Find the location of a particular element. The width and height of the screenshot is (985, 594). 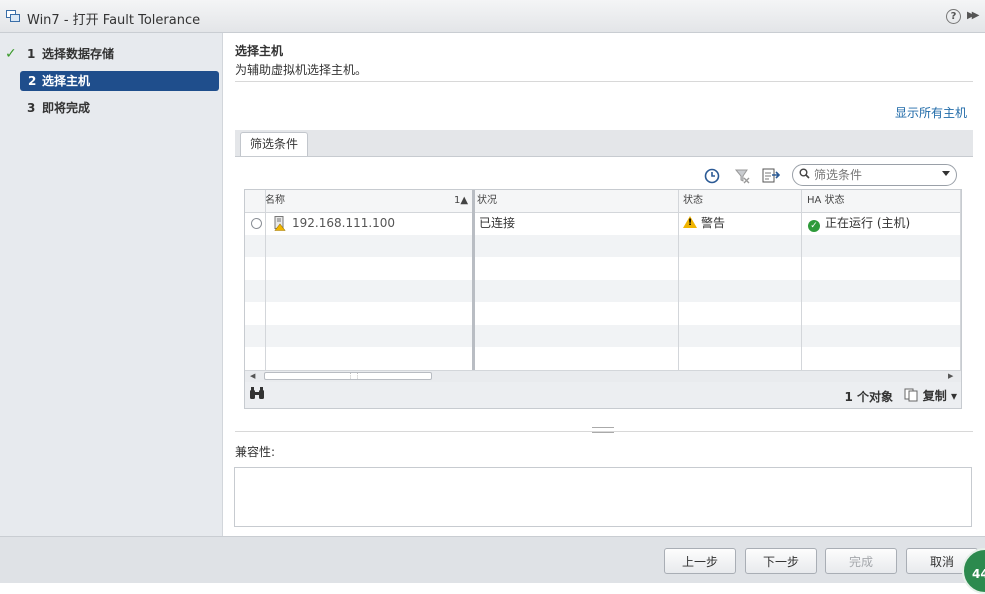

host-radio is located at coordinates (256, 223).